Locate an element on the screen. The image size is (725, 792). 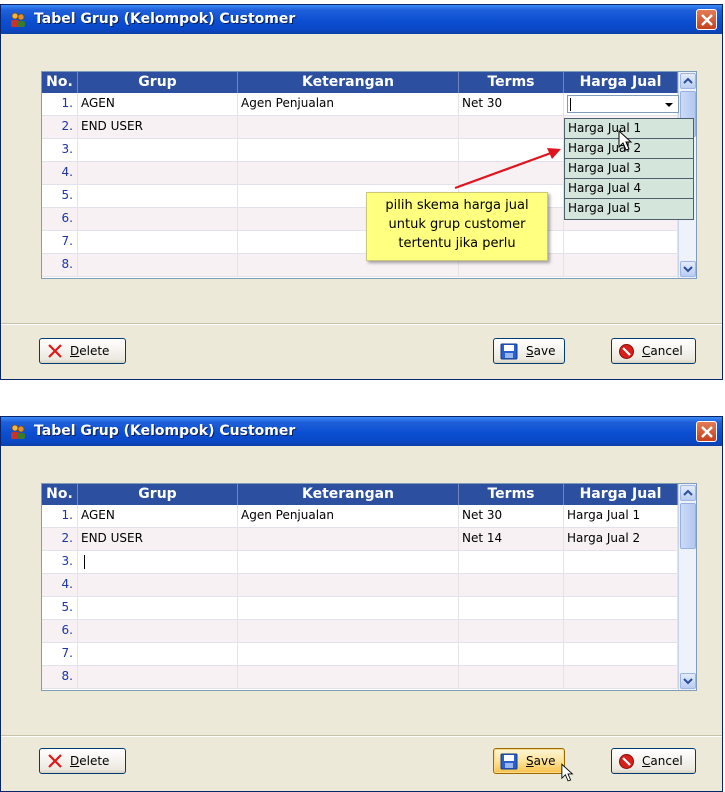
table-row: 4. is located at coordinates (360, 585).